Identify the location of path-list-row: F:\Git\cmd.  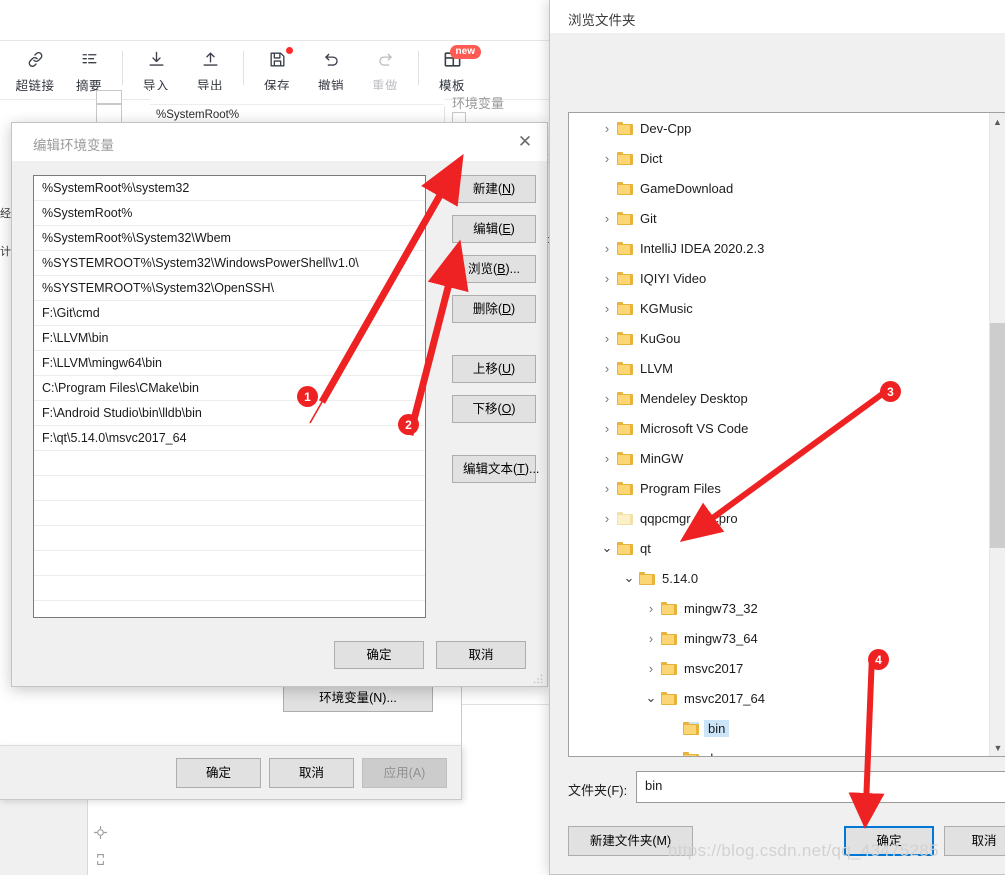
(229, 313).